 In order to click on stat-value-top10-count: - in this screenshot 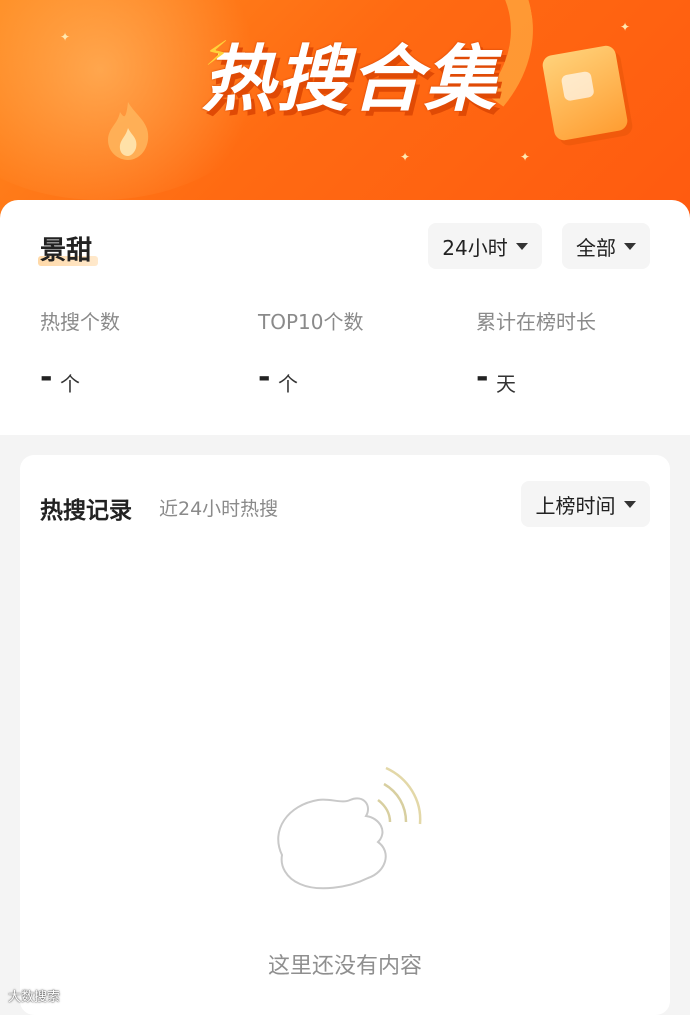, I will do `click(264, 377)`.